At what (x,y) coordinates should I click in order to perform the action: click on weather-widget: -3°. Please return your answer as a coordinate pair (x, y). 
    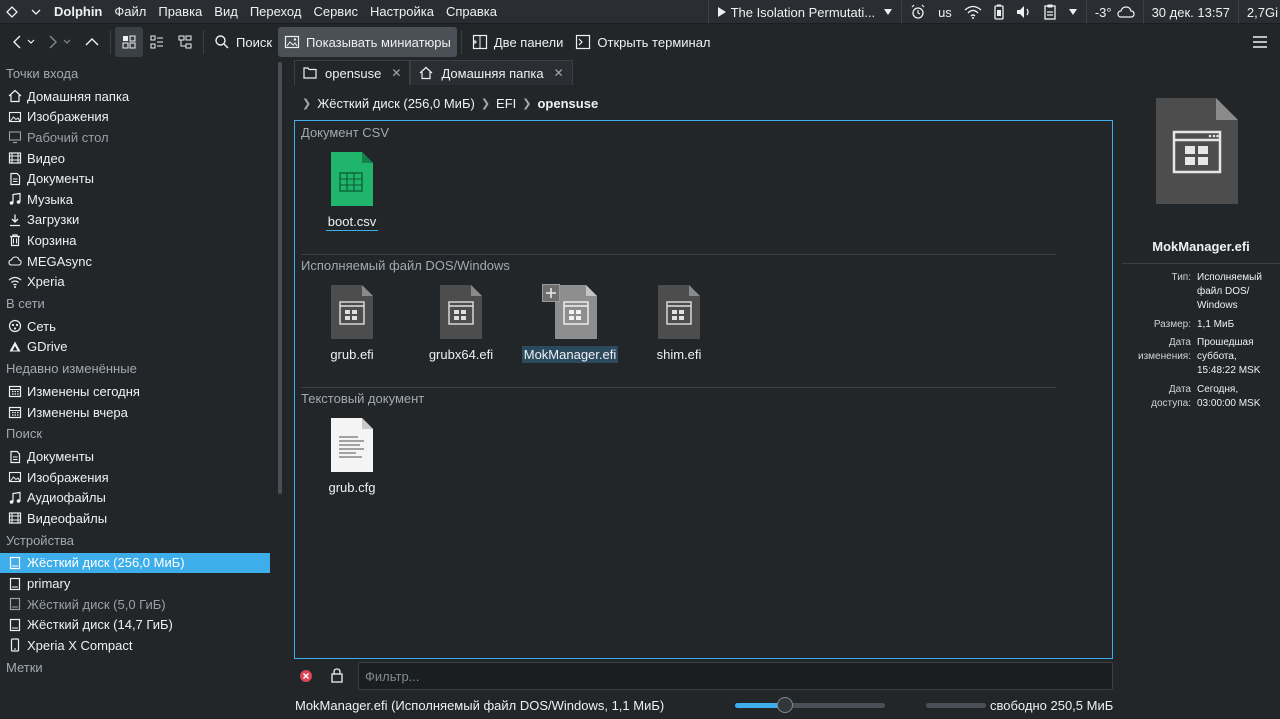
    Looking at the image, I should click on (1115, 12).